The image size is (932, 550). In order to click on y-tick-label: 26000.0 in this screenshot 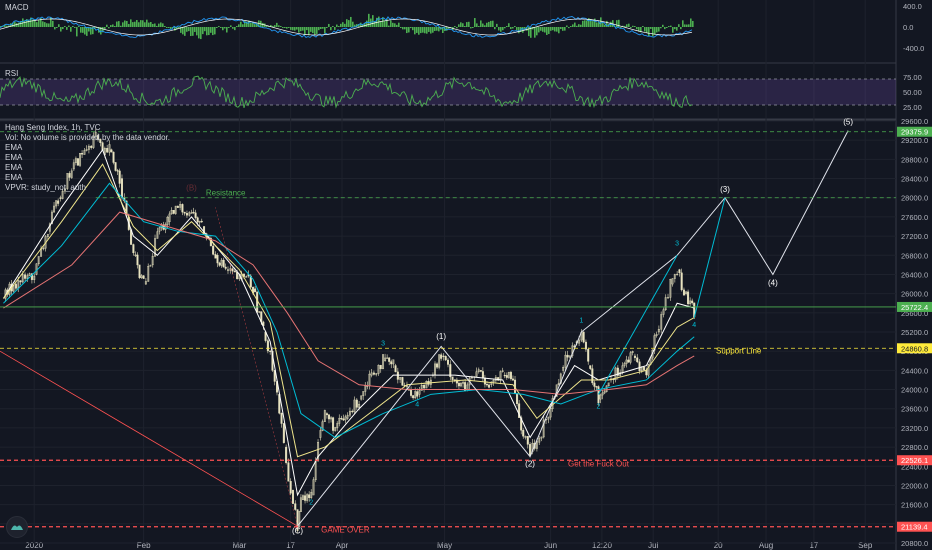, I will do `click(914, 294)`.